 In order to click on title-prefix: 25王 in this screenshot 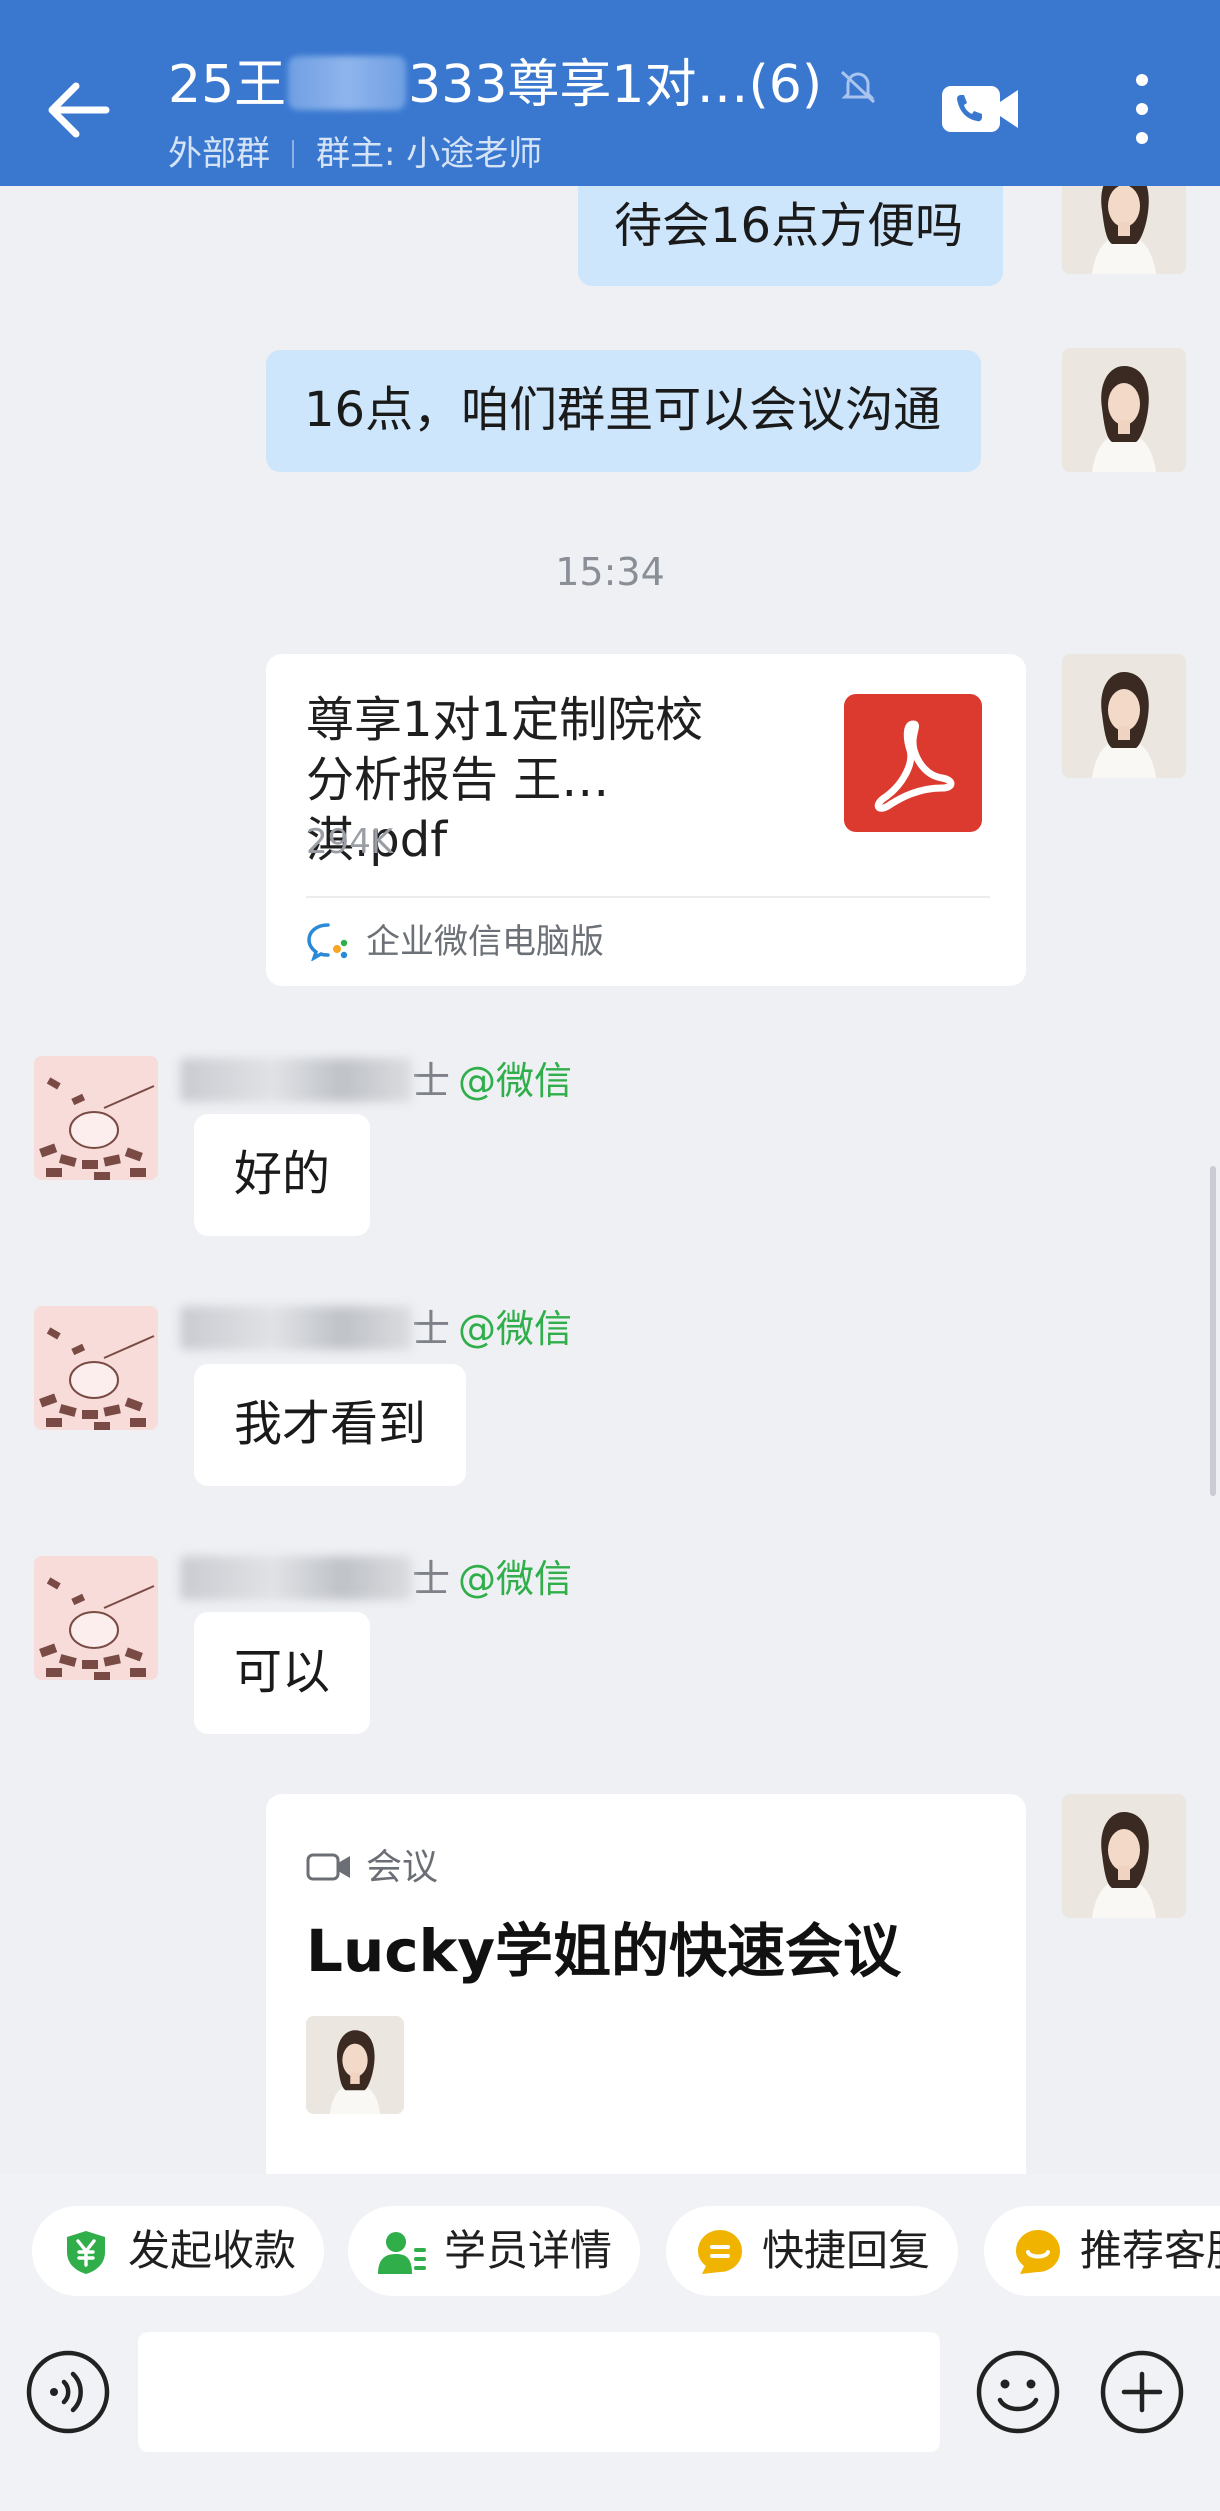, I will do `click(227, 85)`.